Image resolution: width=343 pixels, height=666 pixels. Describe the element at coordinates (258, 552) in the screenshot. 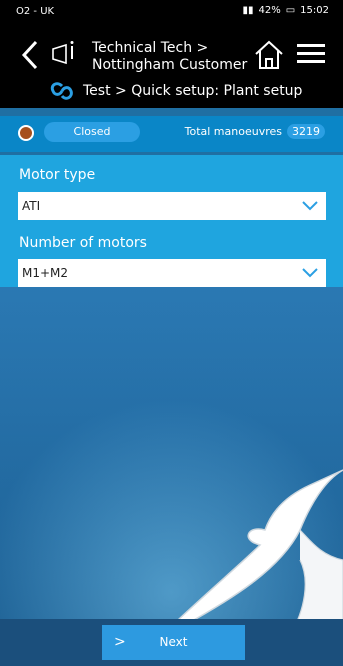

I see `pointing-hand-overlay` at that location.